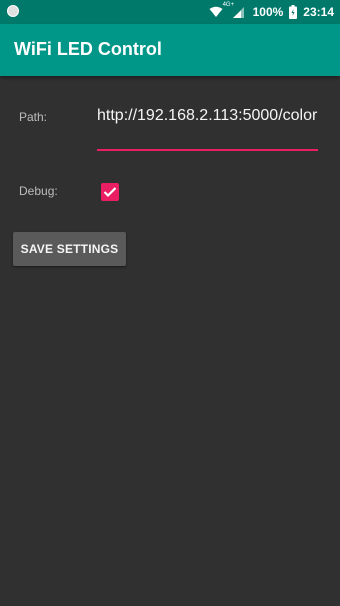  What do you see at coordinates (33, 117) in the screenshot?
I see `path-label: Path:` at bounding box center [33, 117].